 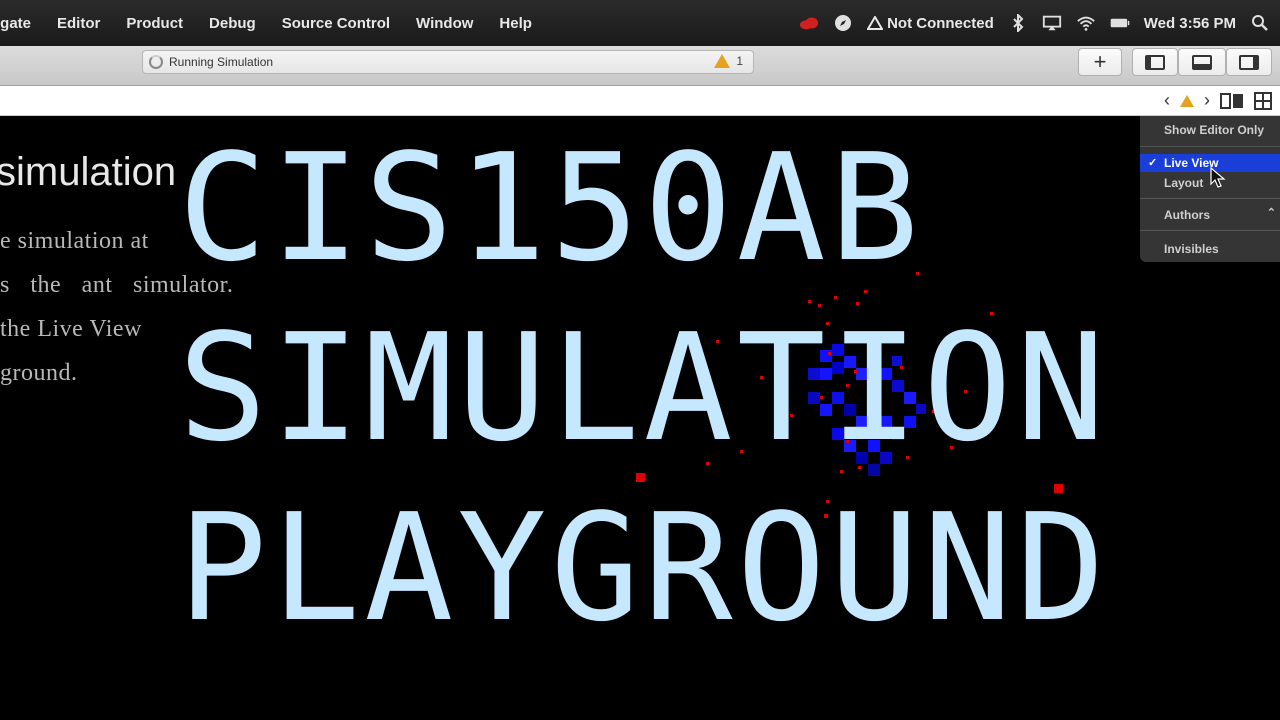 What do you see at coordinates (78, 23) in the screenshot?
I see `menu-editor: Editor` at bounding box center [78, 23].